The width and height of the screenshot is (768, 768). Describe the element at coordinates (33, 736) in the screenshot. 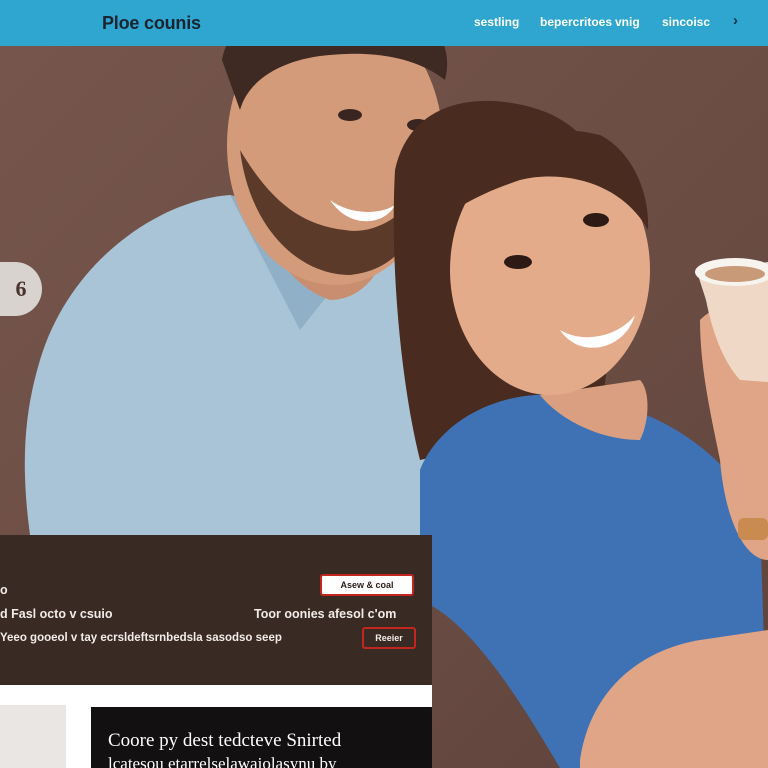

I see `thumbnail-card` at that location.